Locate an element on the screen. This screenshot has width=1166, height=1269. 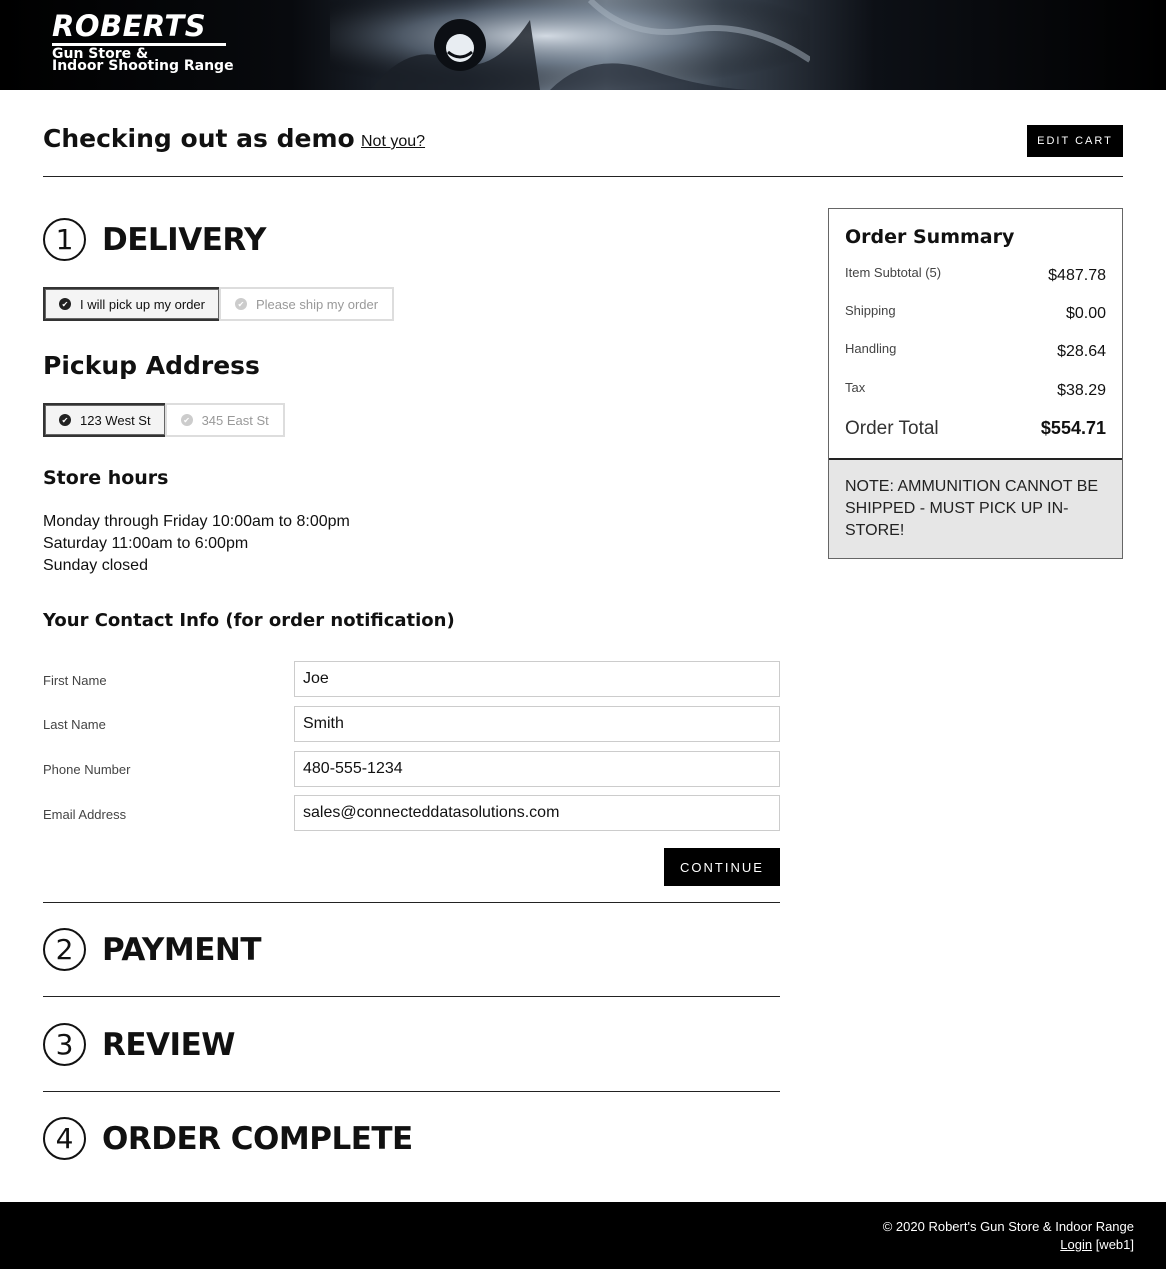
step-review-header: 3 REVIEW is located at coordinates (139, 1044).